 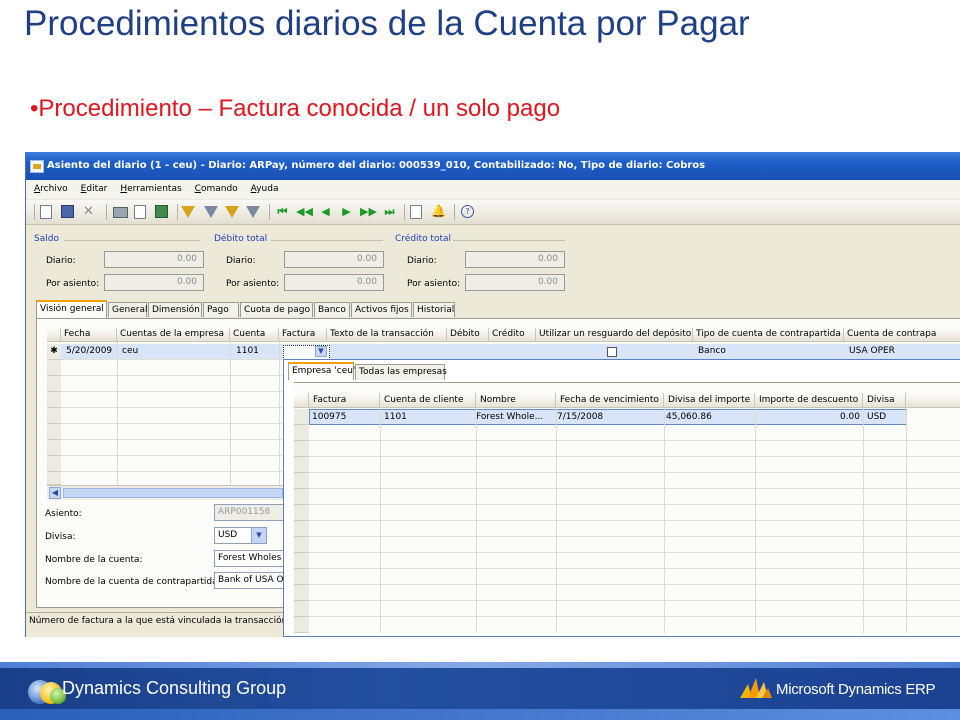 What do you see at coordinates (89, 352) in the screenshot?
I see `cell-fecha: 5/20/2009` at bounding box center [89, 352].